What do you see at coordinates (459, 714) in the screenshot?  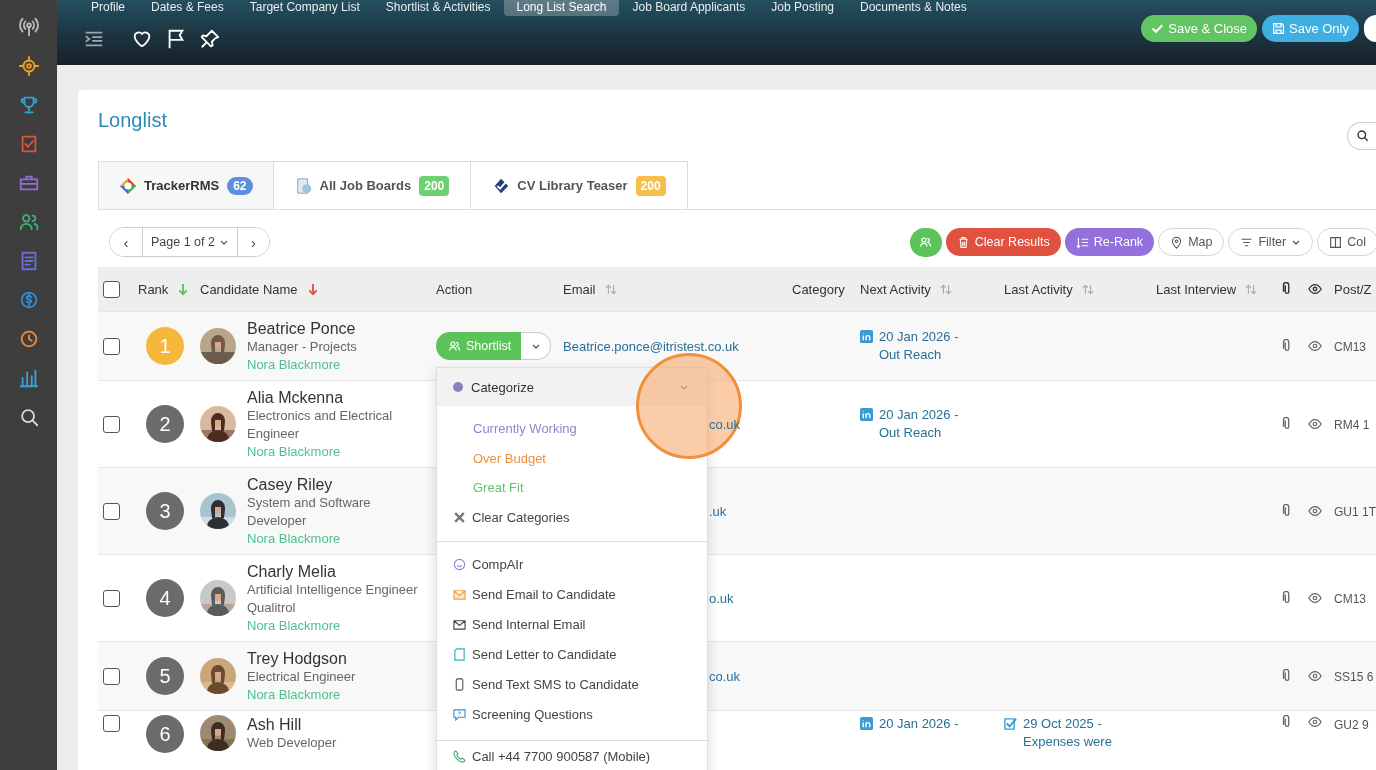 I see `question-bubble-icon` at bounding box center [459, 714].